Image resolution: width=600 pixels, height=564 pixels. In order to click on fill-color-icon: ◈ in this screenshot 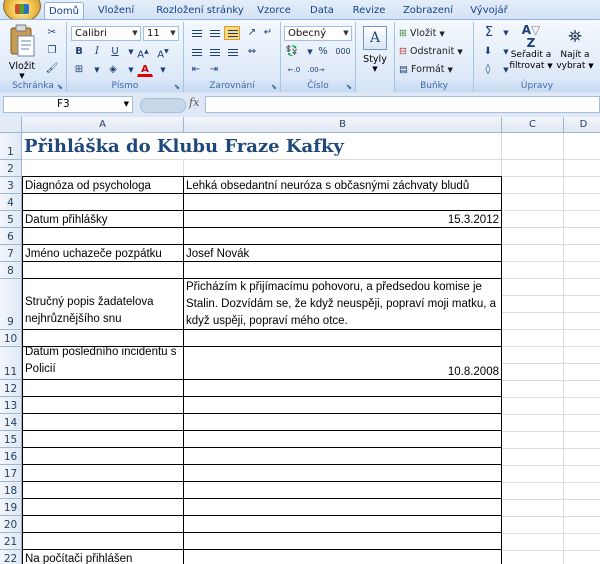, I will do `click(113, 70)`.